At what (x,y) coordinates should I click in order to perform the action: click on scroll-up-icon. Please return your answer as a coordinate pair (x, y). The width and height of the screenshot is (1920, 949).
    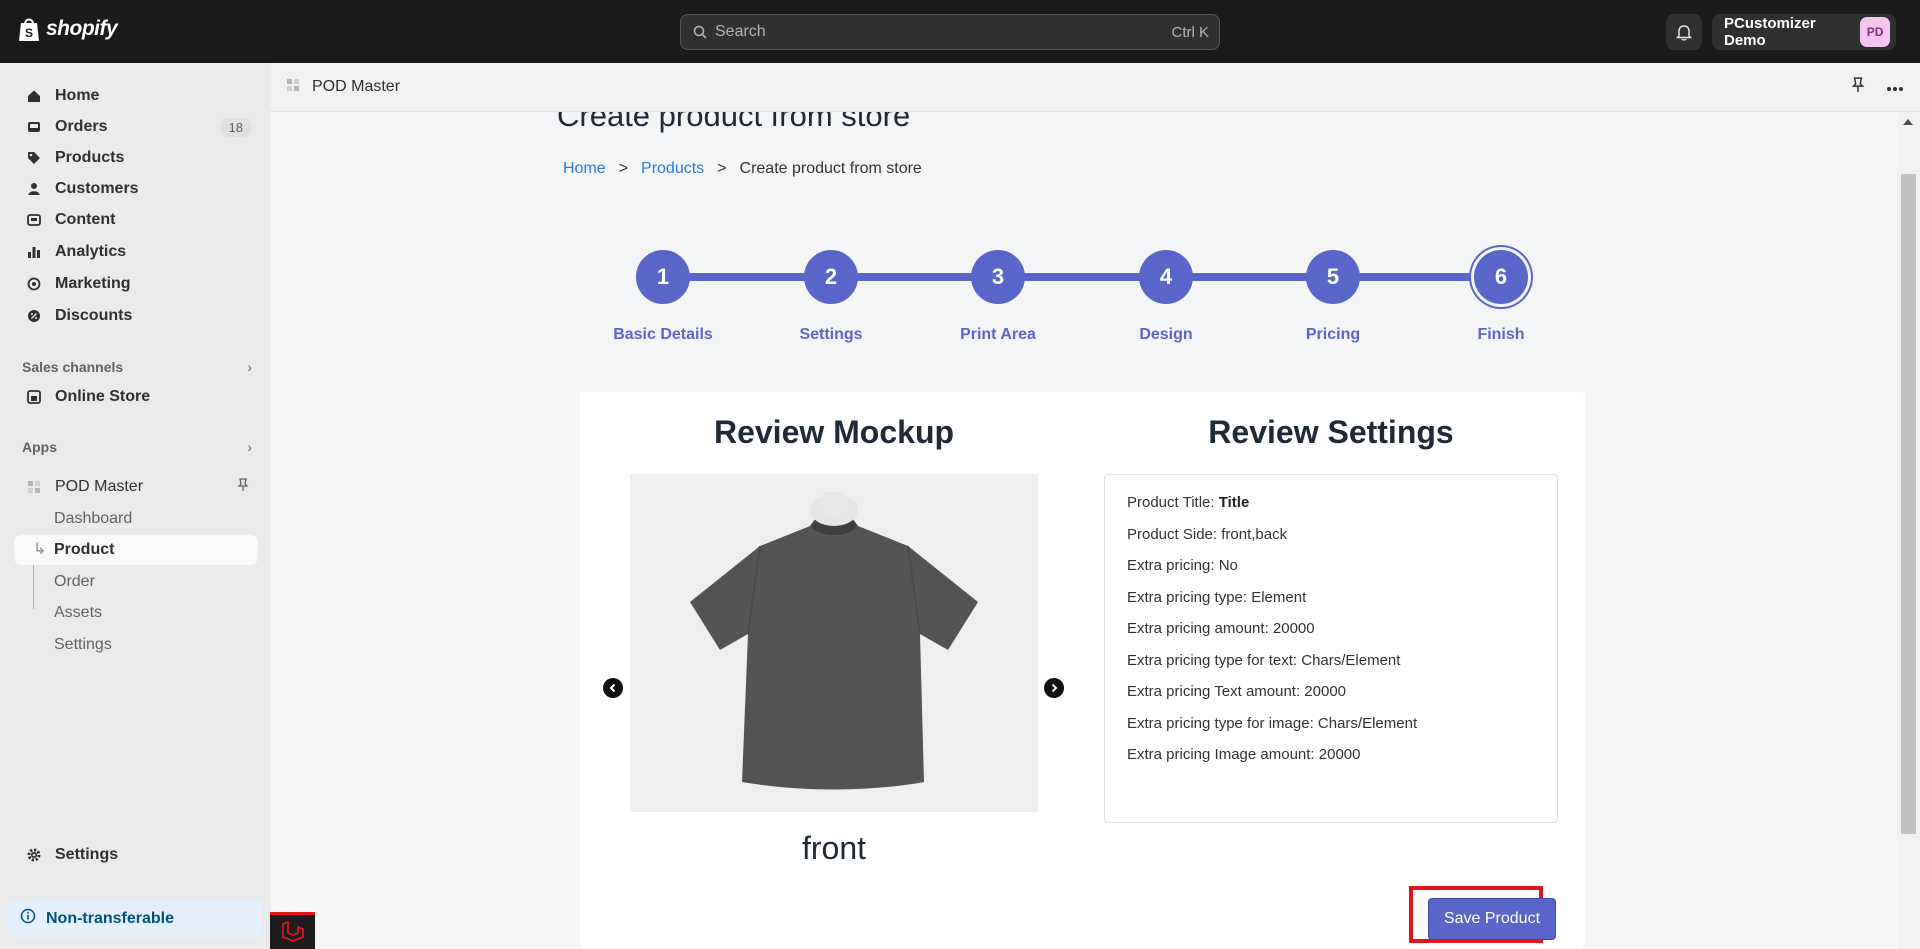
    Looking at the image, I should click on (1908, 122).